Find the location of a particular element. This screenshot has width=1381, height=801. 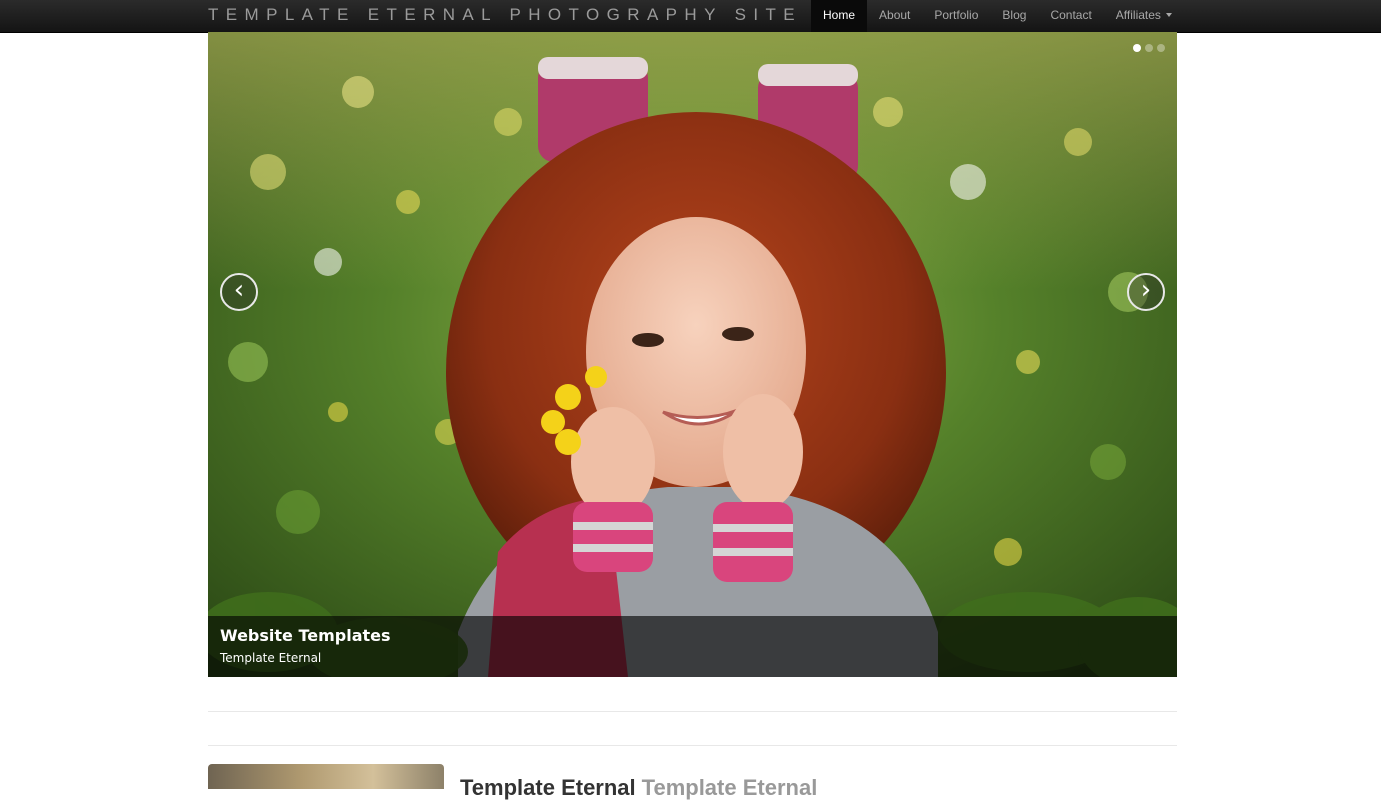

nav-item-affiliates-label: Affiliates is located at coordinates (1138, 15).